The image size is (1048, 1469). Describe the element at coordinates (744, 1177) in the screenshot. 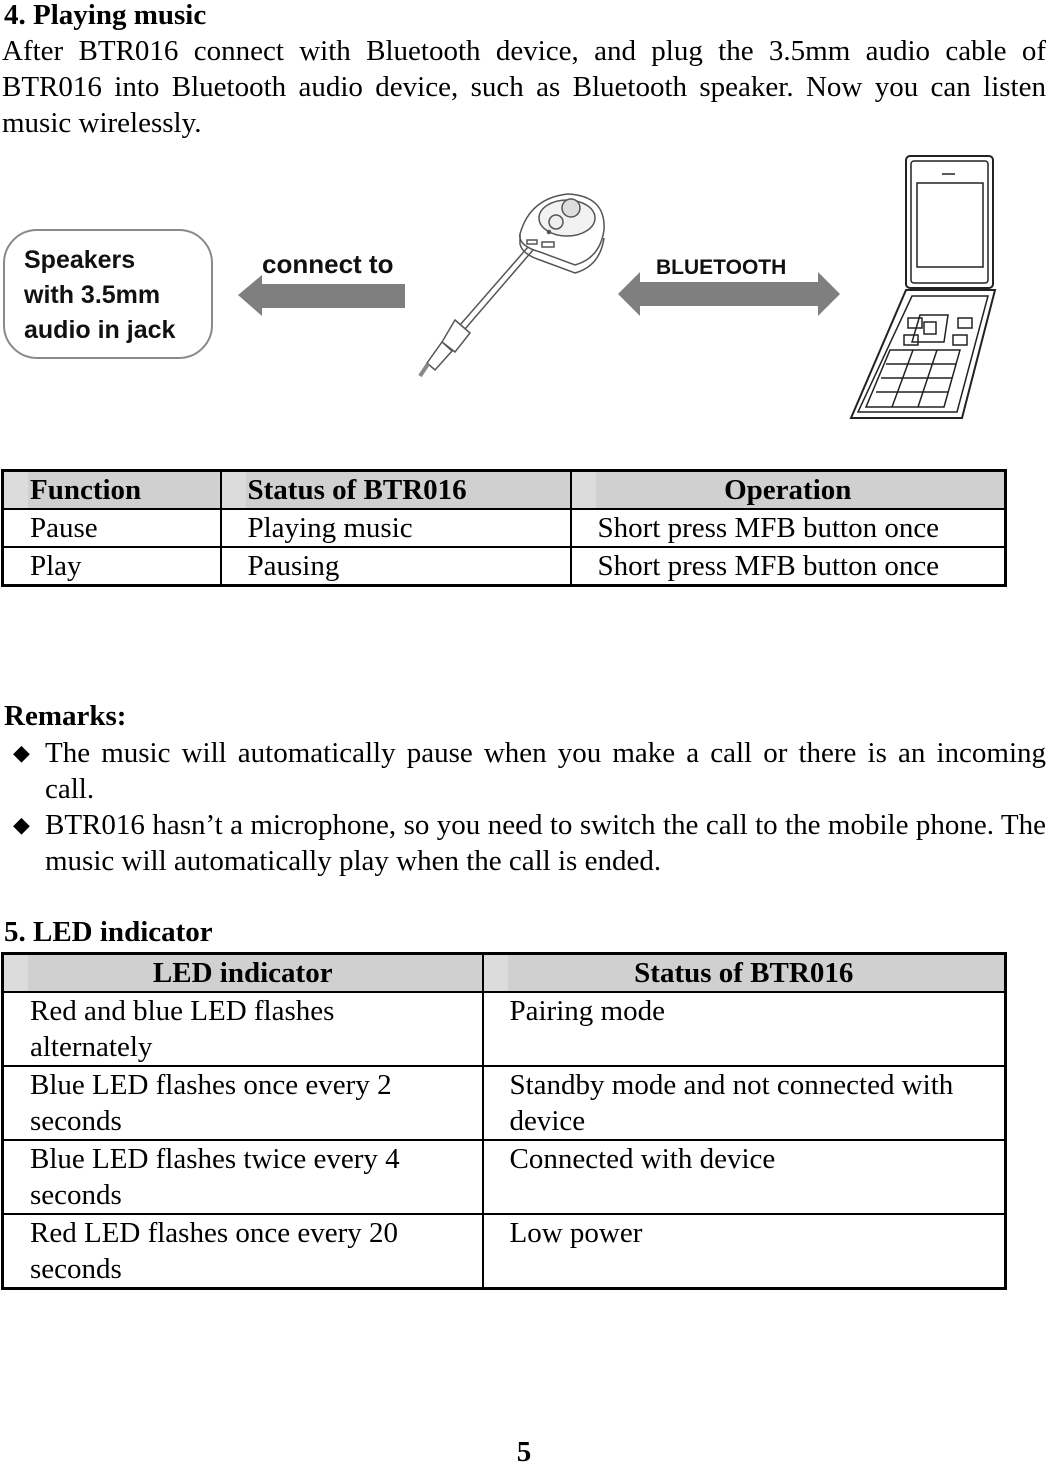

I see `cell-status: Connected with device` at that location.